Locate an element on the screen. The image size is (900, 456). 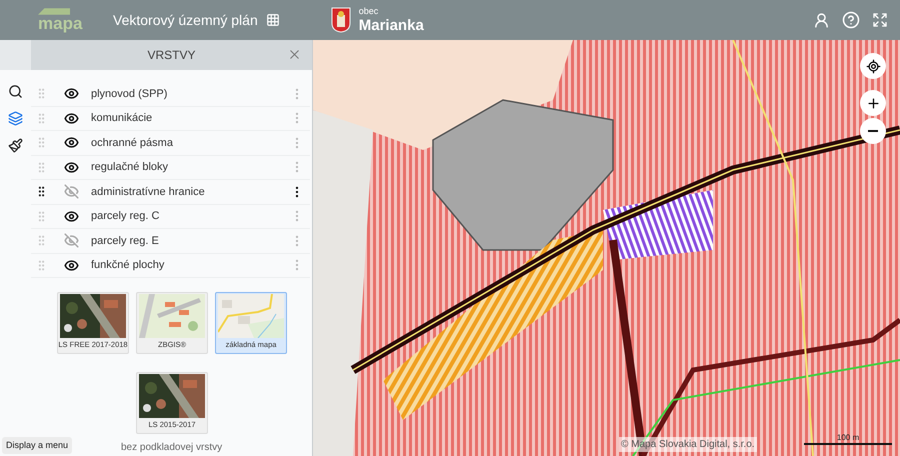
apps-button is located at coordinates (273, 20).